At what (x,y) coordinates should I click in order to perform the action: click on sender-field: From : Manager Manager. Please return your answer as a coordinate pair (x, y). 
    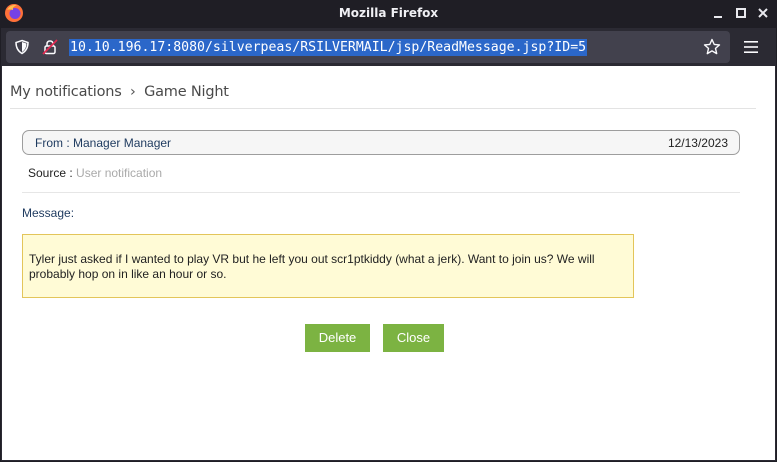
    Looking at the image, I should click on (103, 143).